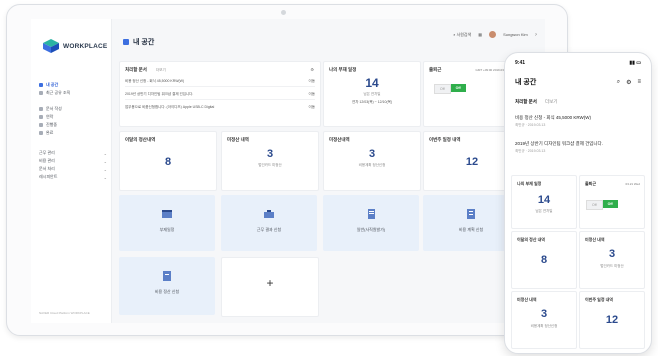  Describe the element at coordinates (47, 152) in the screenshot. I see `sidebar-group-label: 근무 관리` at that location.